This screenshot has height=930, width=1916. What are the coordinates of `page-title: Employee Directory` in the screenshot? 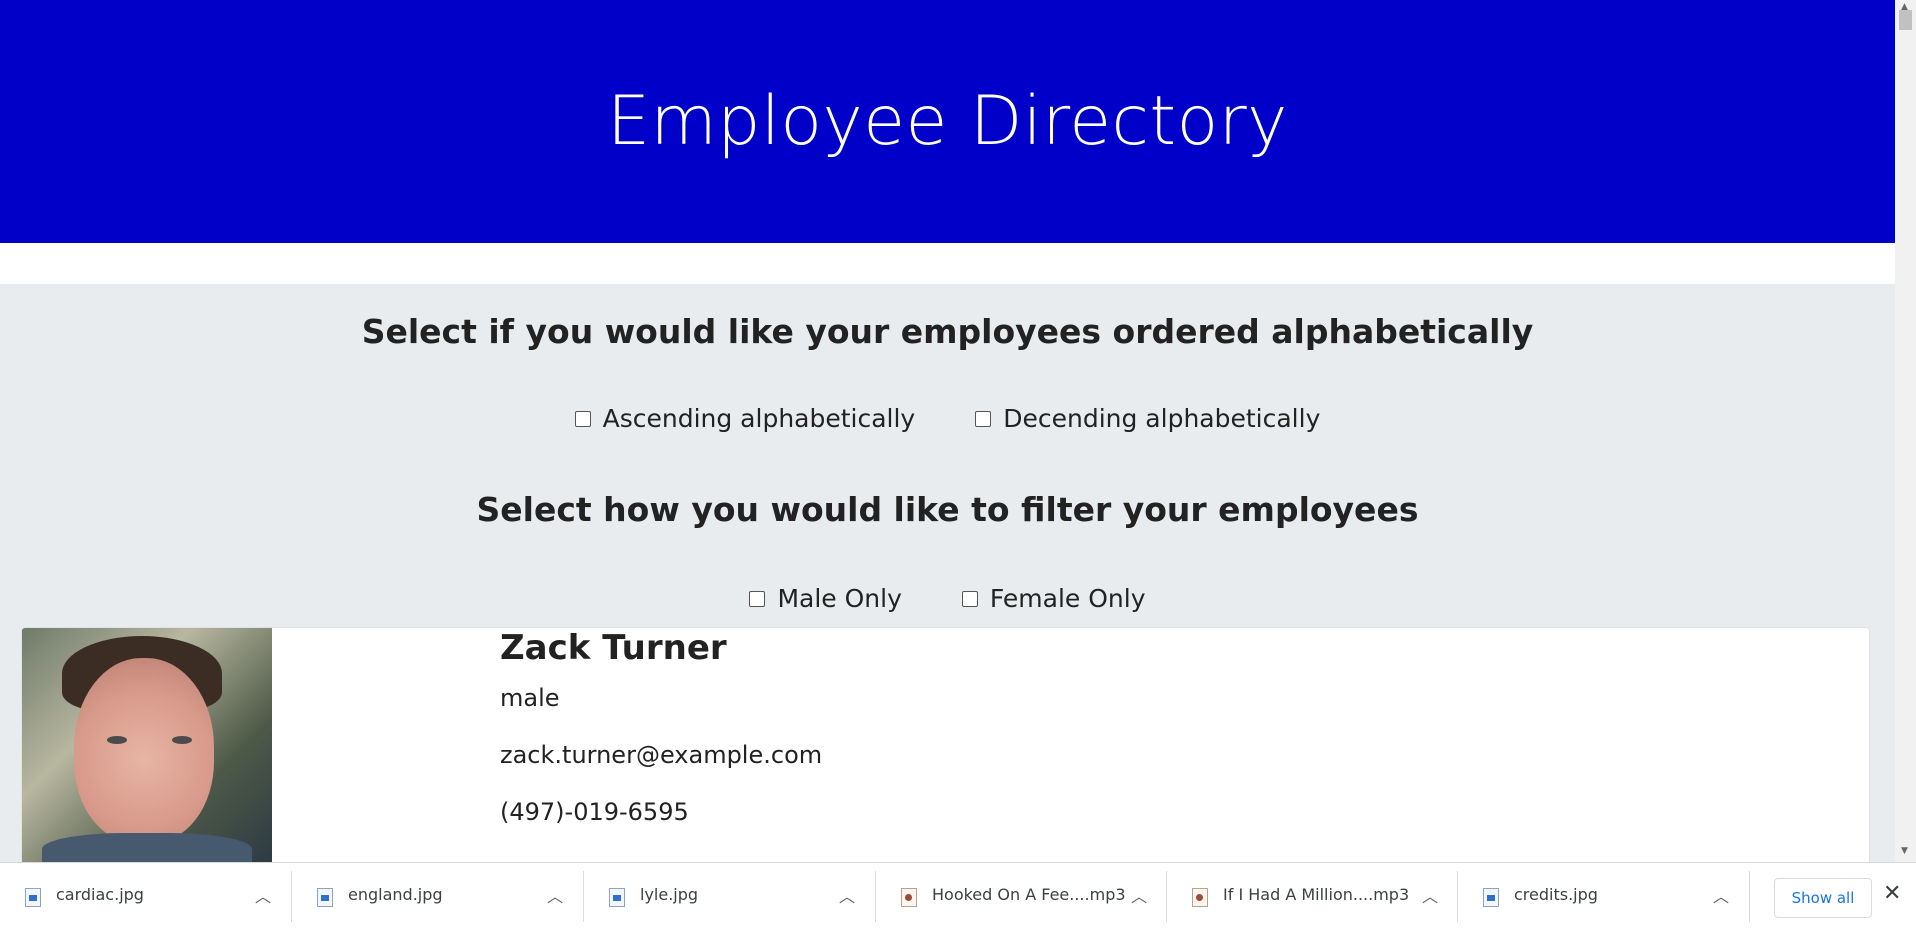 It's located at (947, 121).